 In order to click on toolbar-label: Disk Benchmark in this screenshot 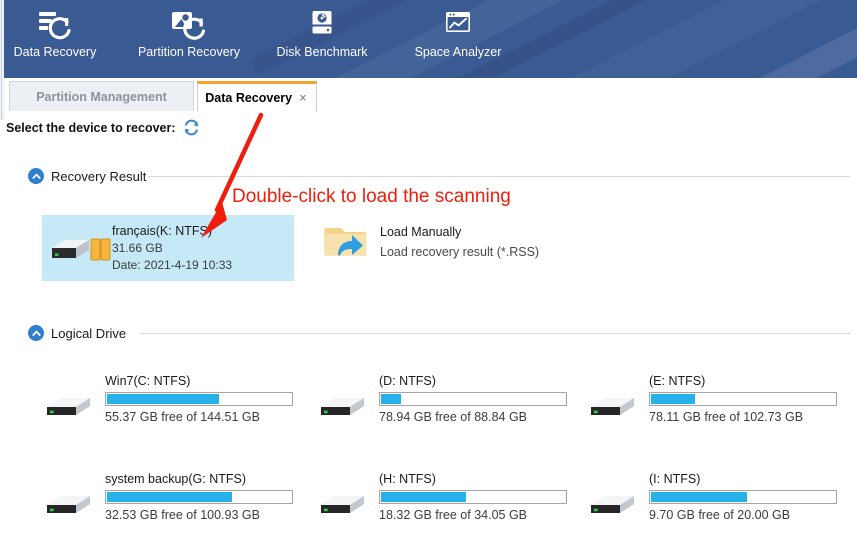, I will do `click(322, 52)`.